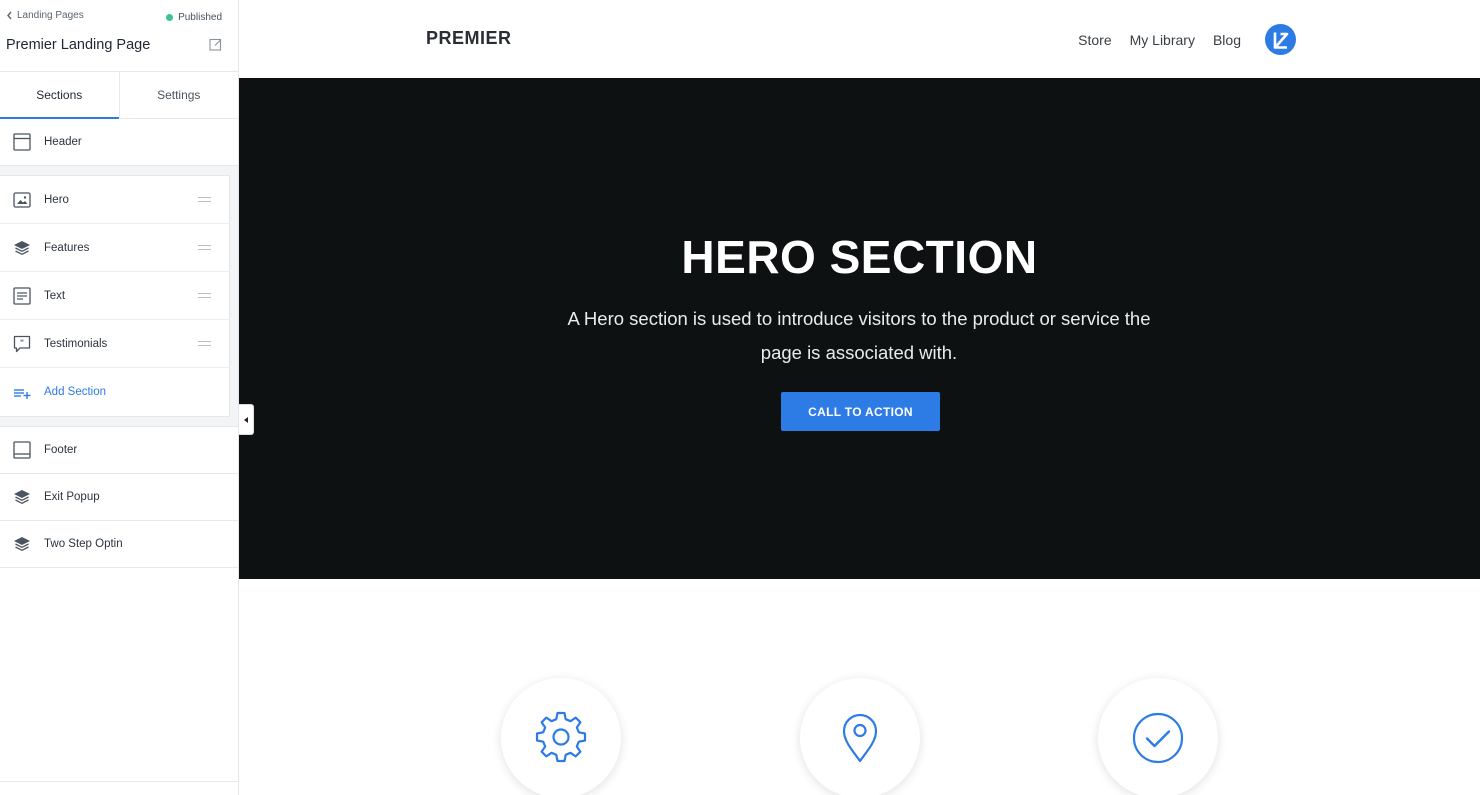  Describe the element at coordinates (76, 343) in the screenshot. I see `section-item-label: Testimonials` at that location.